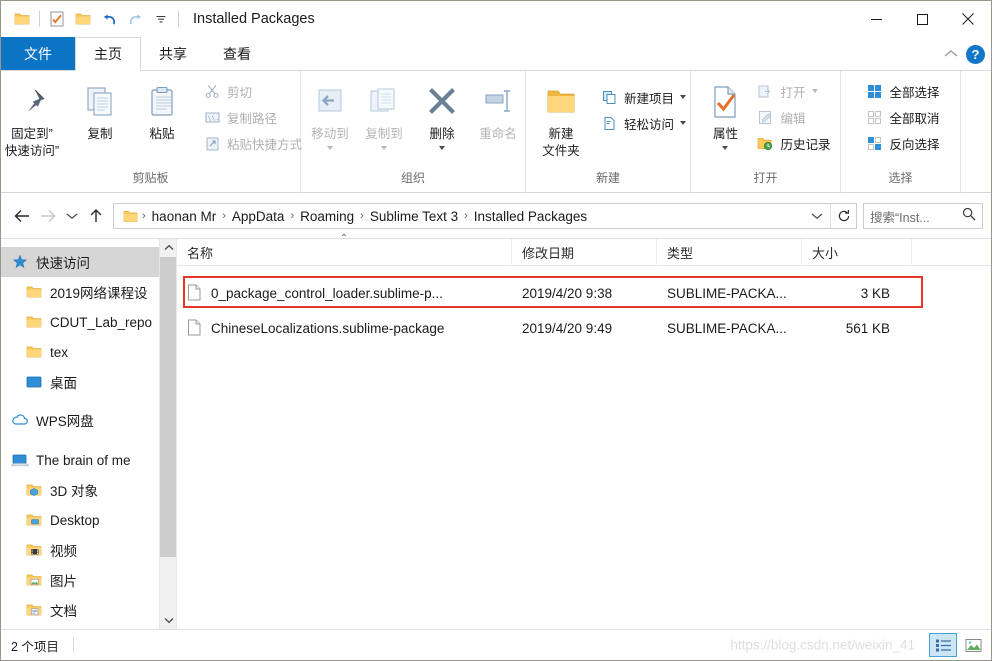  I want to click on column-header-date: 修改日期, so click(584, 252).